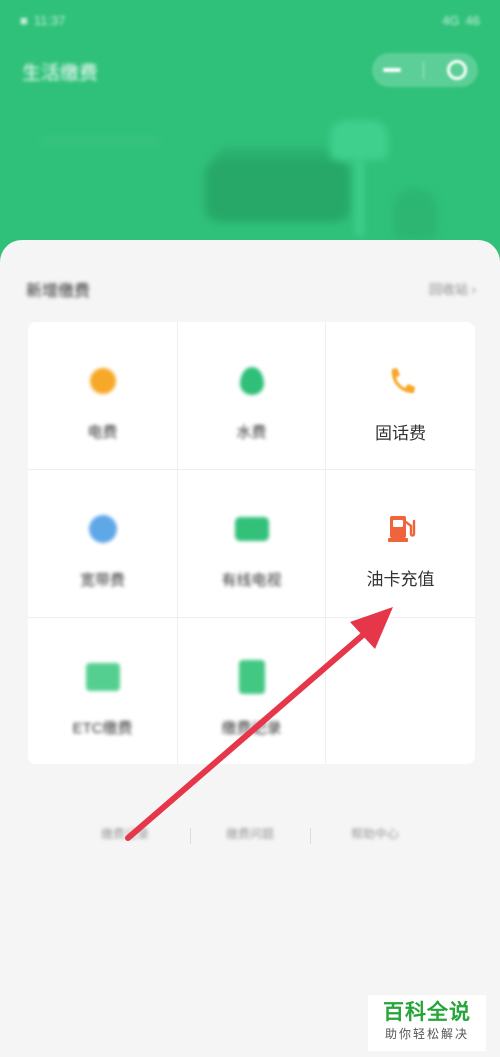 The image size is (500, 1057). I want to click on gas-station-icon, so click(401, 529).